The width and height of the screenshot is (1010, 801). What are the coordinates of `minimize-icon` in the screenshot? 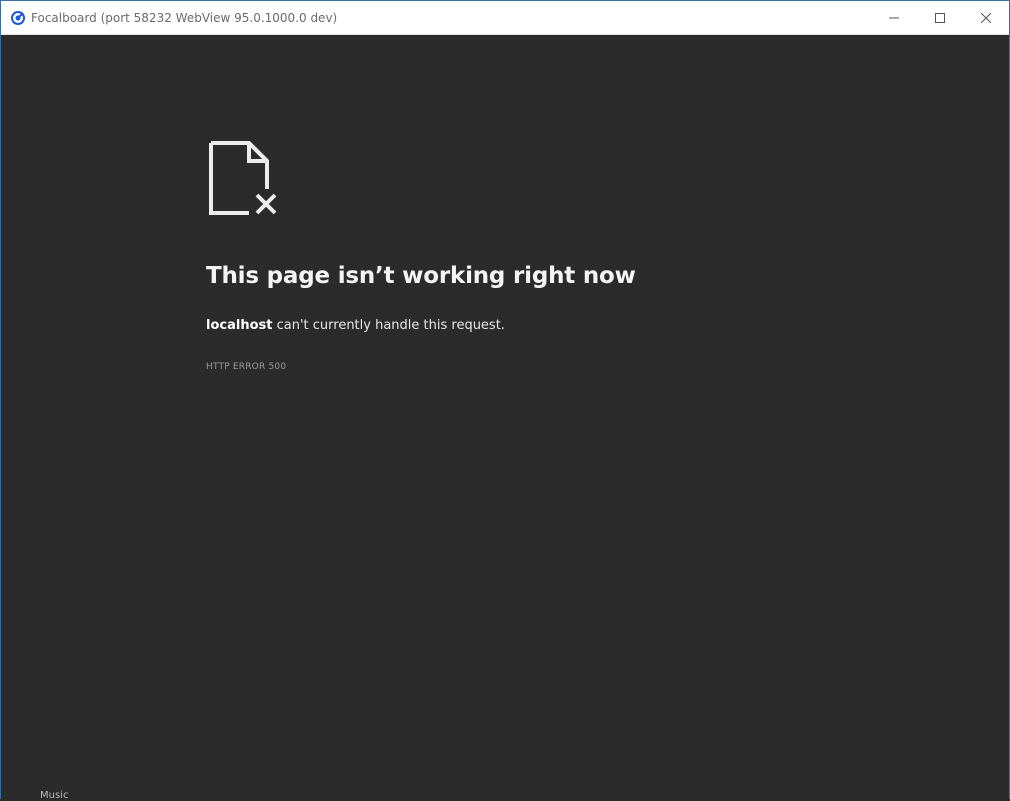 It's located at (894, 17).